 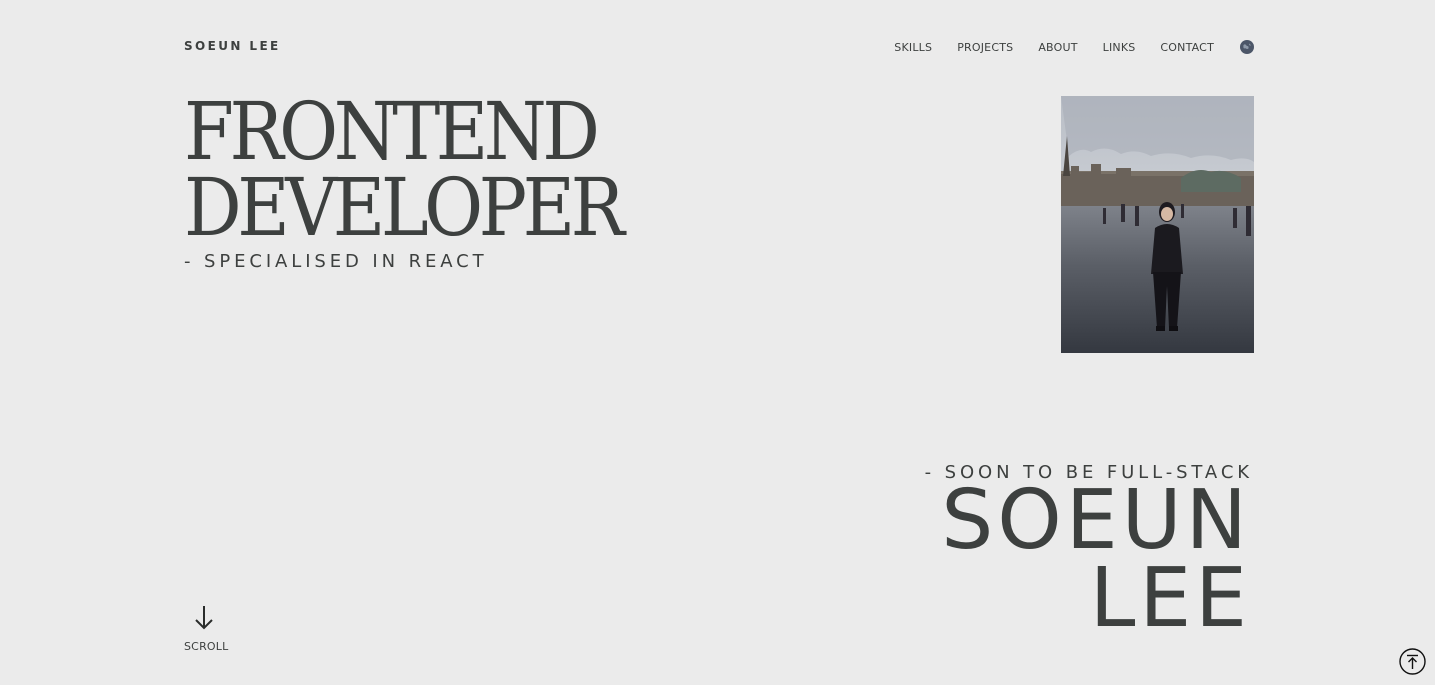 I want to click on hero-title: FRONTEND DEVELOPER, so click(x=404, y=169).